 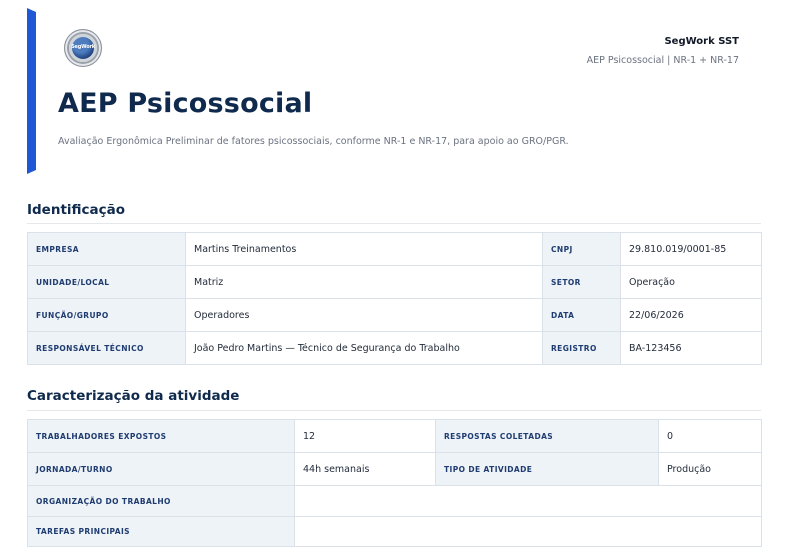 I want to click on field-label: FUNÇÃO/GRUPO, so click(x=106, y=315).